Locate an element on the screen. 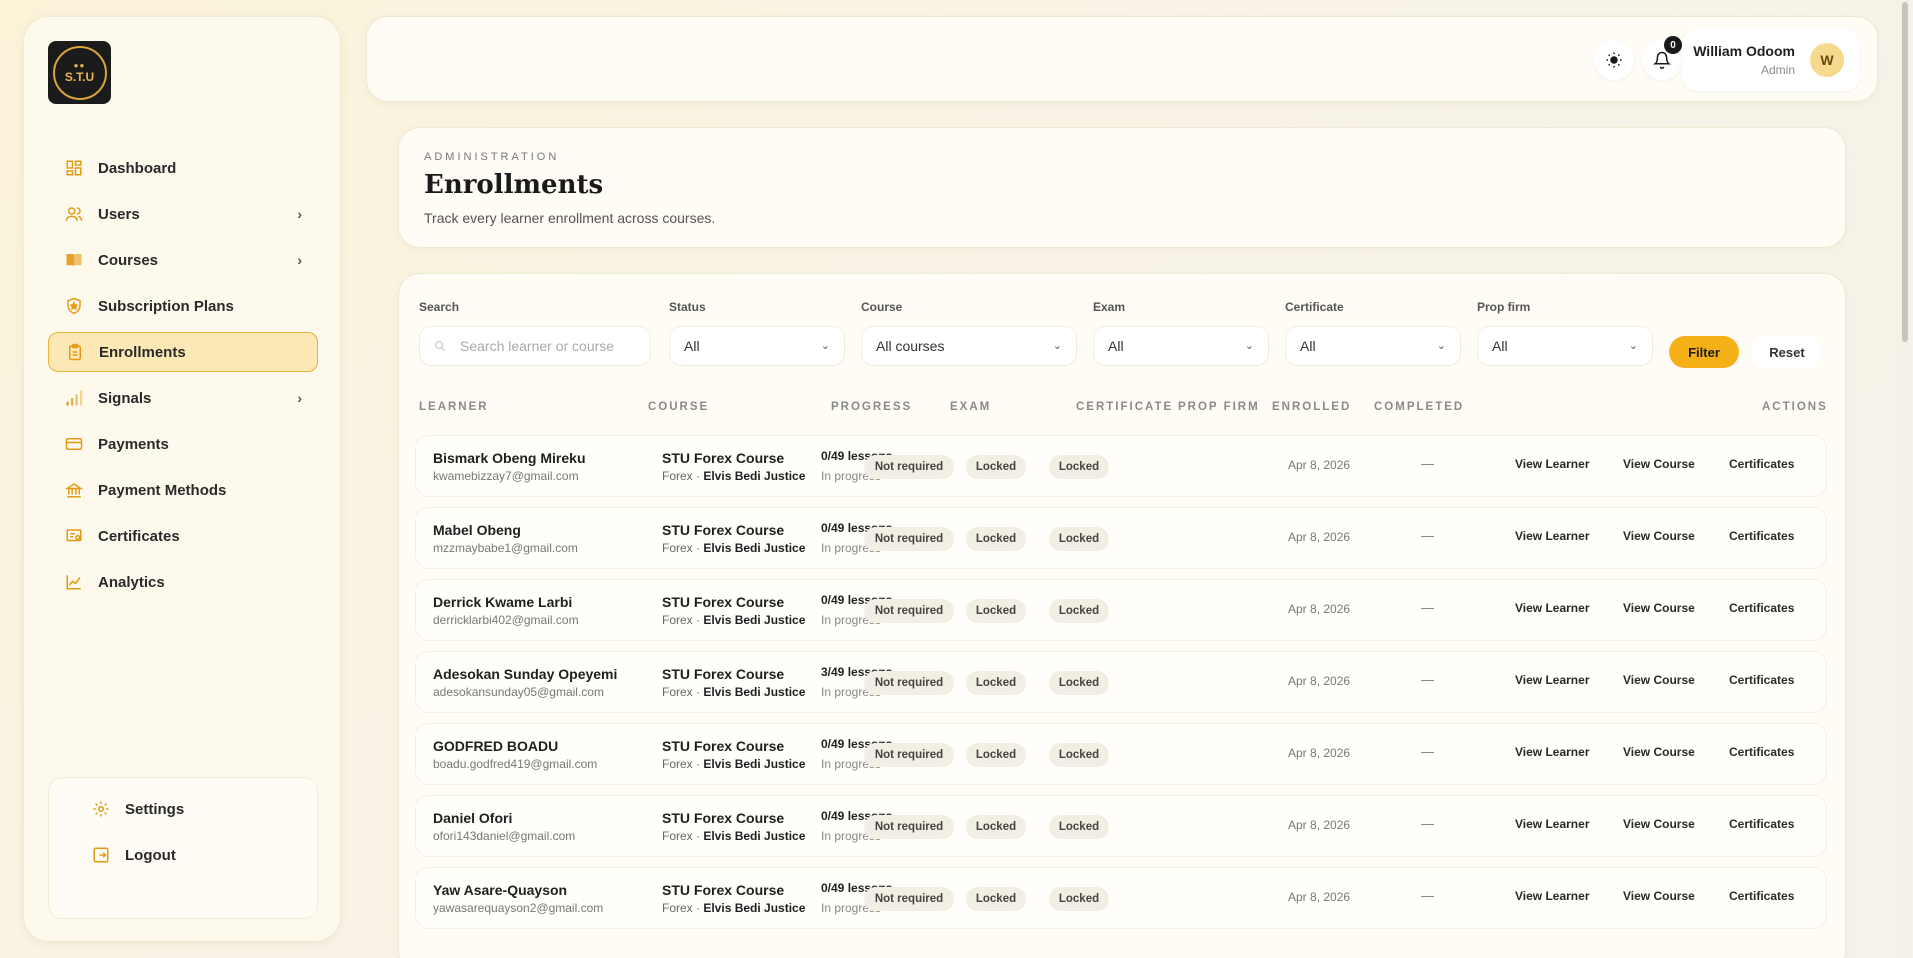  column-header-certificate: CERTIFICATE is located at coordinates (1125, 407).